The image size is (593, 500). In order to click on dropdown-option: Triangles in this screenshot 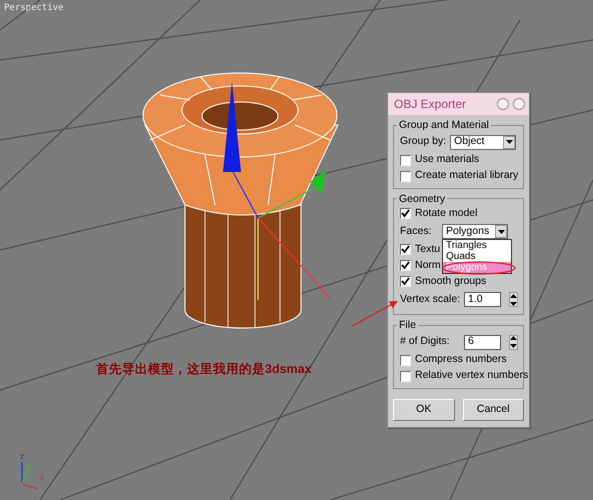, I will do `click(477, 246)`.